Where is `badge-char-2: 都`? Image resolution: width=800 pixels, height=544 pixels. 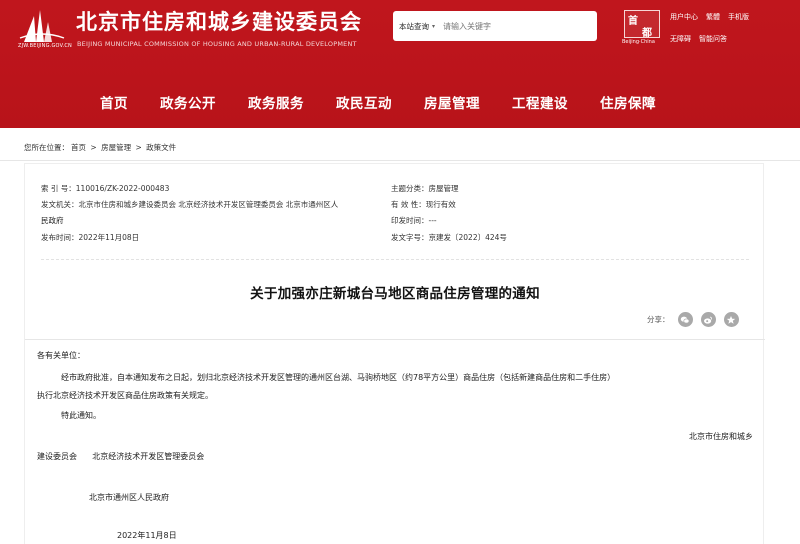 badge-char-2: 都 is located at coordinates (647, 33).